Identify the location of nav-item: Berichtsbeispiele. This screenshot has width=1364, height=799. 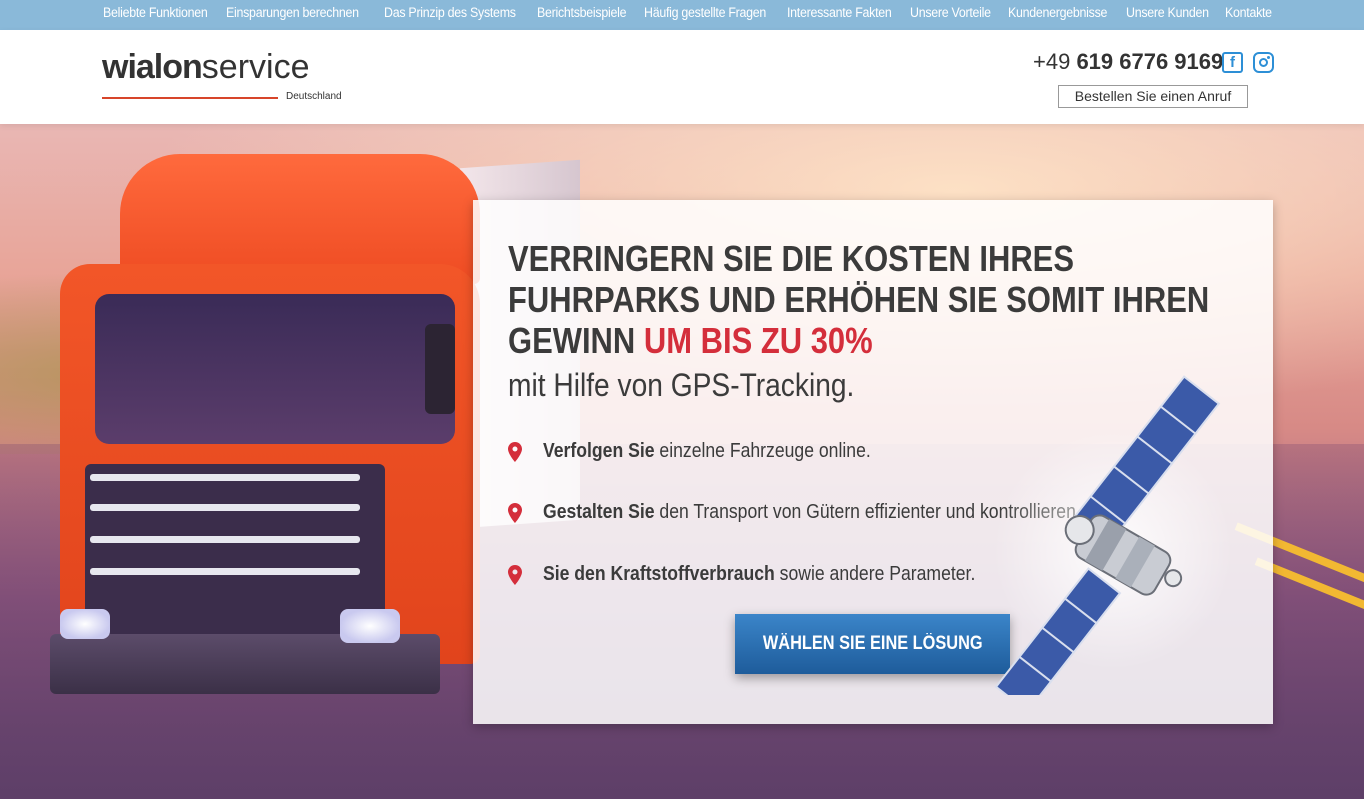
(581, 12).